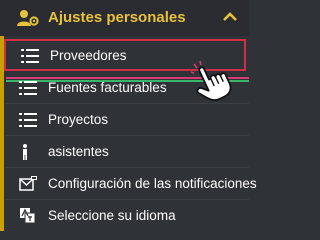  What do you see at coordinates (107, 87) in the screenshot?
I see `menu-item-label: Fuentes facturables` at bounding box center [107, 87].